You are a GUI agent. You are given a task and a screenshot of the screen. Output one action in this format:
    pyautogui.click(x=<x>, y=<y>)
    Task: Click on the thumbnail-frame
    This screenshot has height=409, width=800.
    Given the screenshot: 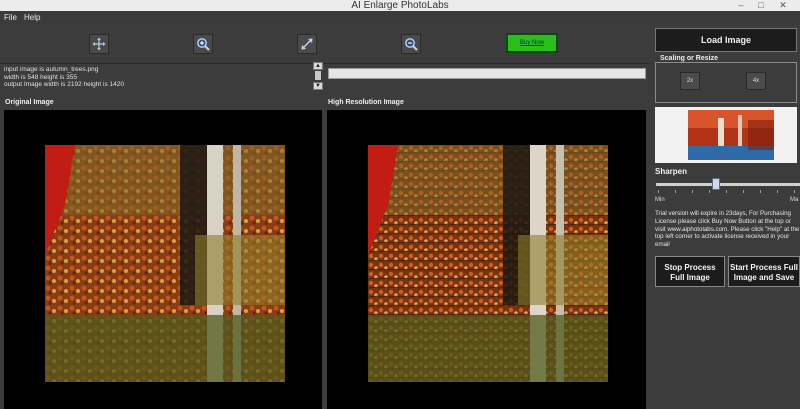 What is the action you would take?
    pyautogui.click(x=726, y=135)
    